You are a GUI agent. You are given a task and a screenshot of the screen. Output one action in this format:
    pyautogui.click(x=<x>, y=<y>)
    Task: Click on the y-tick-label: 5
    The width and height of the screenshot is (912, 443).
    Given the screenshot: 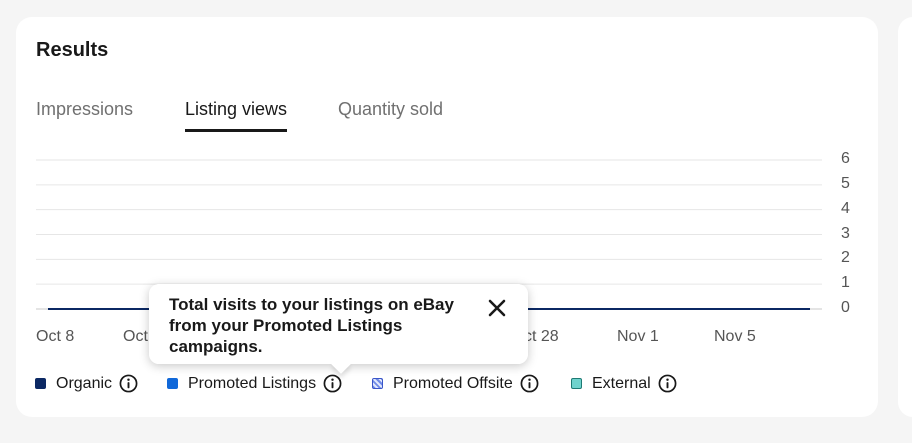 What is the action you would take?
    pyautogui.click(x=845, y=183)
    